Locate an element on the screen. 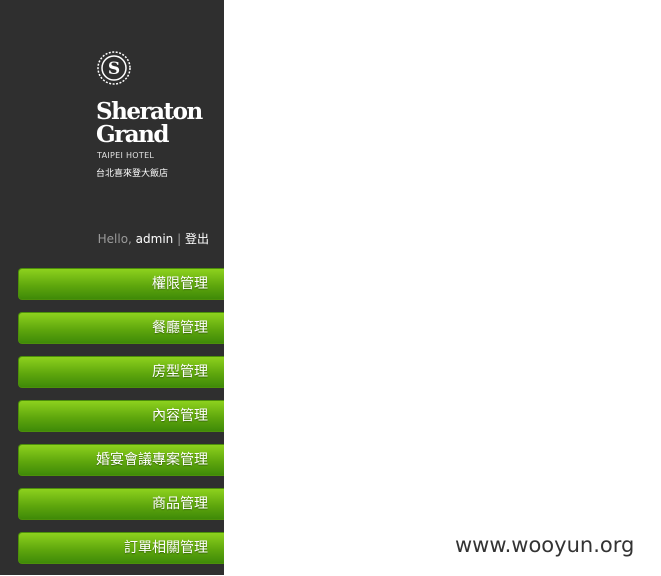 The width and height of the screenshot is (661, 576). menu-item-restaurants: 餐廳管理 is located at coordinates (121, 328).